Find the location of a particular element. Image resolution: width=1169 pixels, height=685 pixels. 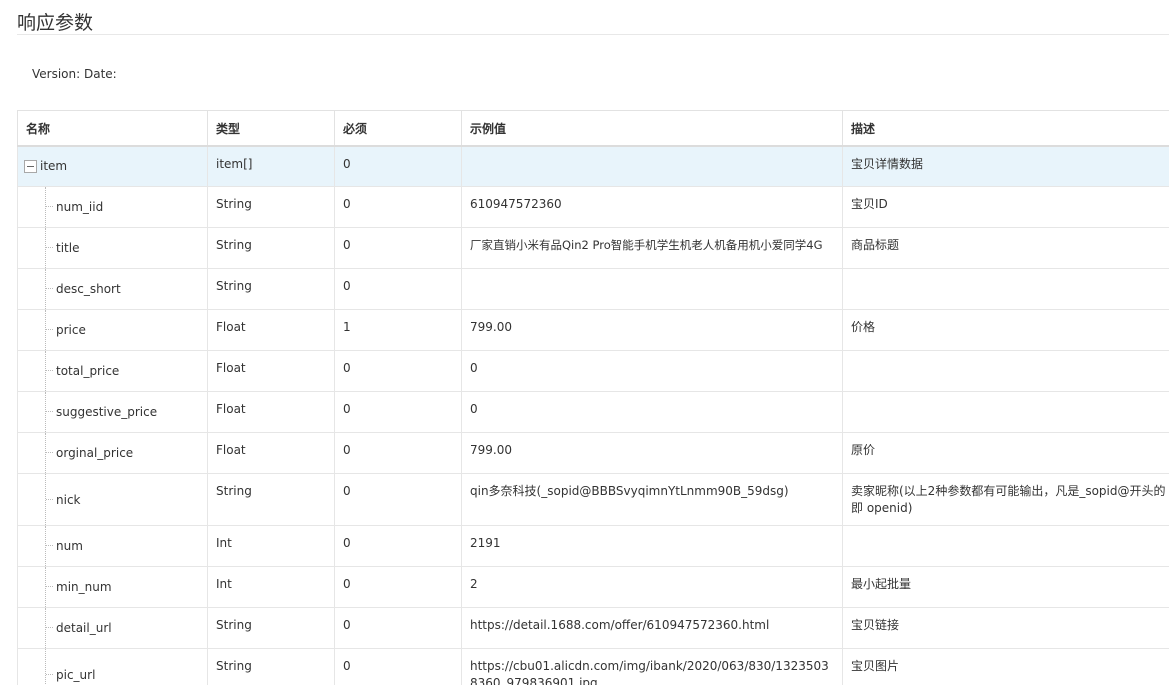

param-name: nick is located at coordinates (68, 500).